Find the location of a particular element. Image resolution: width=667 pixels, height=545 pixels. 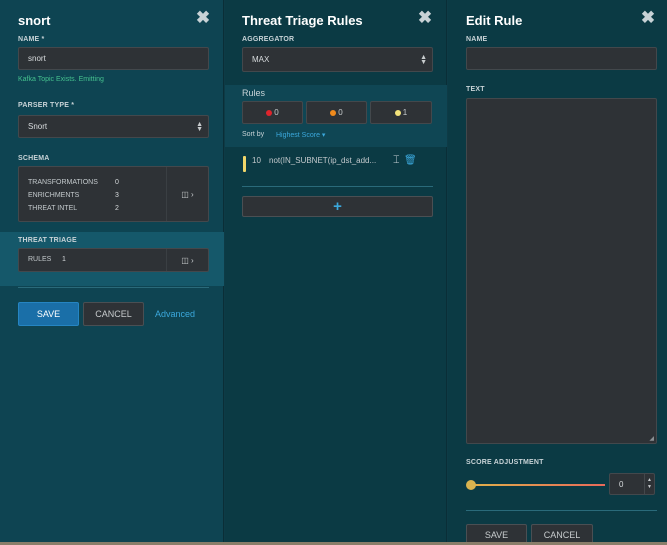

kafka-status-text: Kafka Topic Exists. Emitting is located at coordinates (61, 79).